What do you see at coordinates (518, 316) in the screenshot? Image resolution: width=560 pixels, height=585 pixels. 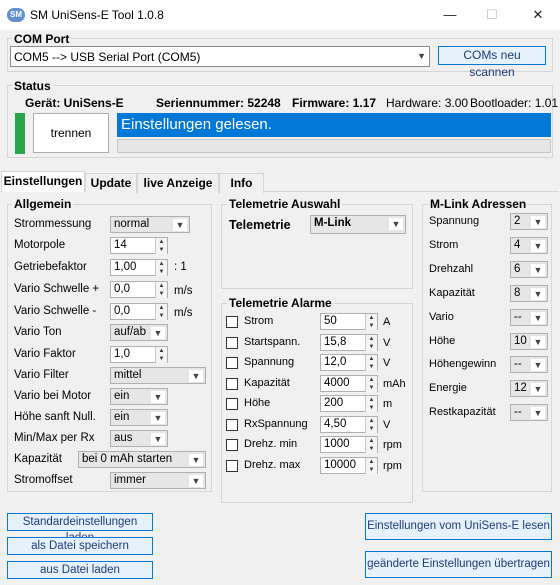 I see `mlink-address-value: --` at bounding box center [518, 316].